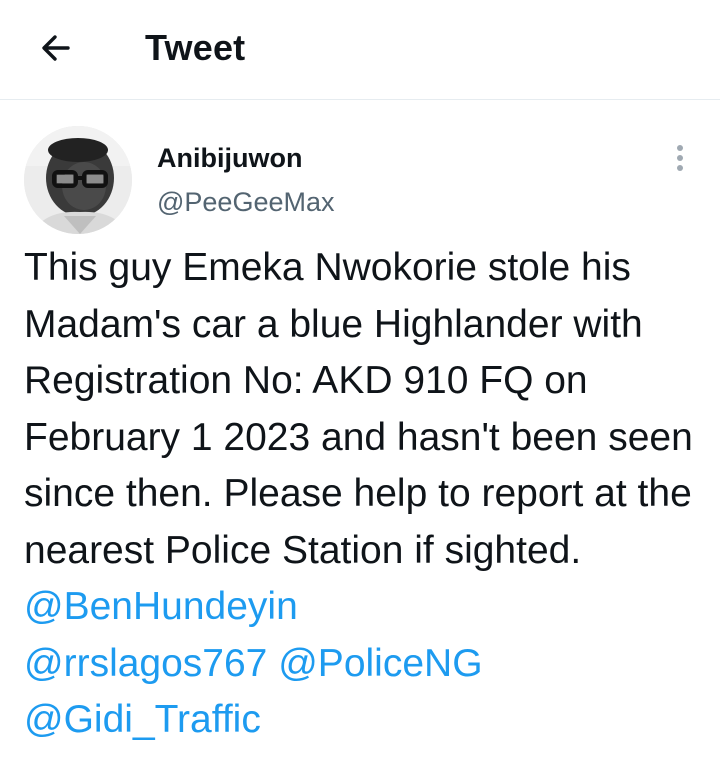 The height and width of the screenshot is (760, 720). What do you see at coordinates (360, 50) in the screenshot?
I see `top-bar: Tweet` at bounding box center [360, 50].